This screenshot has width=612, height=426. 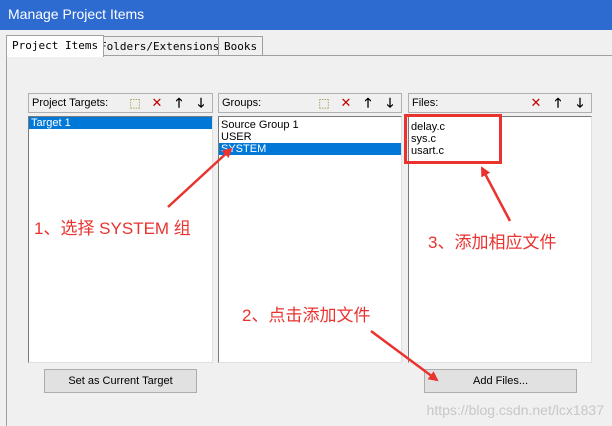 What do you see at coordinates (310, 137) in the screenshot?
I see `list-item: USER` at bounding box center [310, 137].